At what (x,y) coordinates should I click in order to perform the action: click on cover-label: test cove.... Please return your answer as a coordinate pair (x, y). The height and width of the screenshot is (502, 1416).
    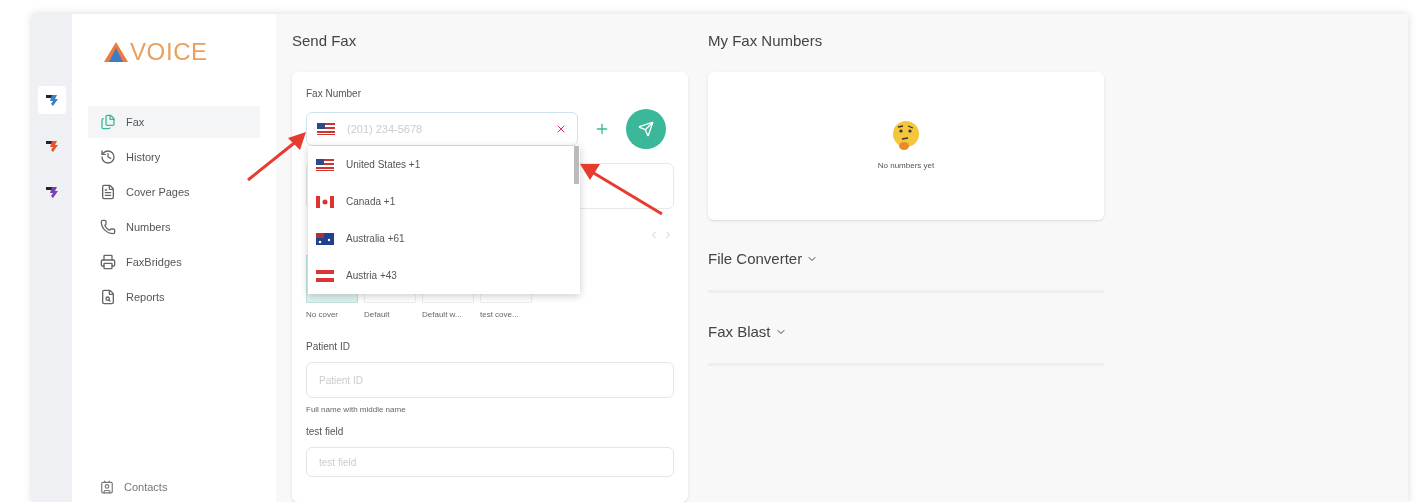
    Looking at the image, I should click on (500, 315).